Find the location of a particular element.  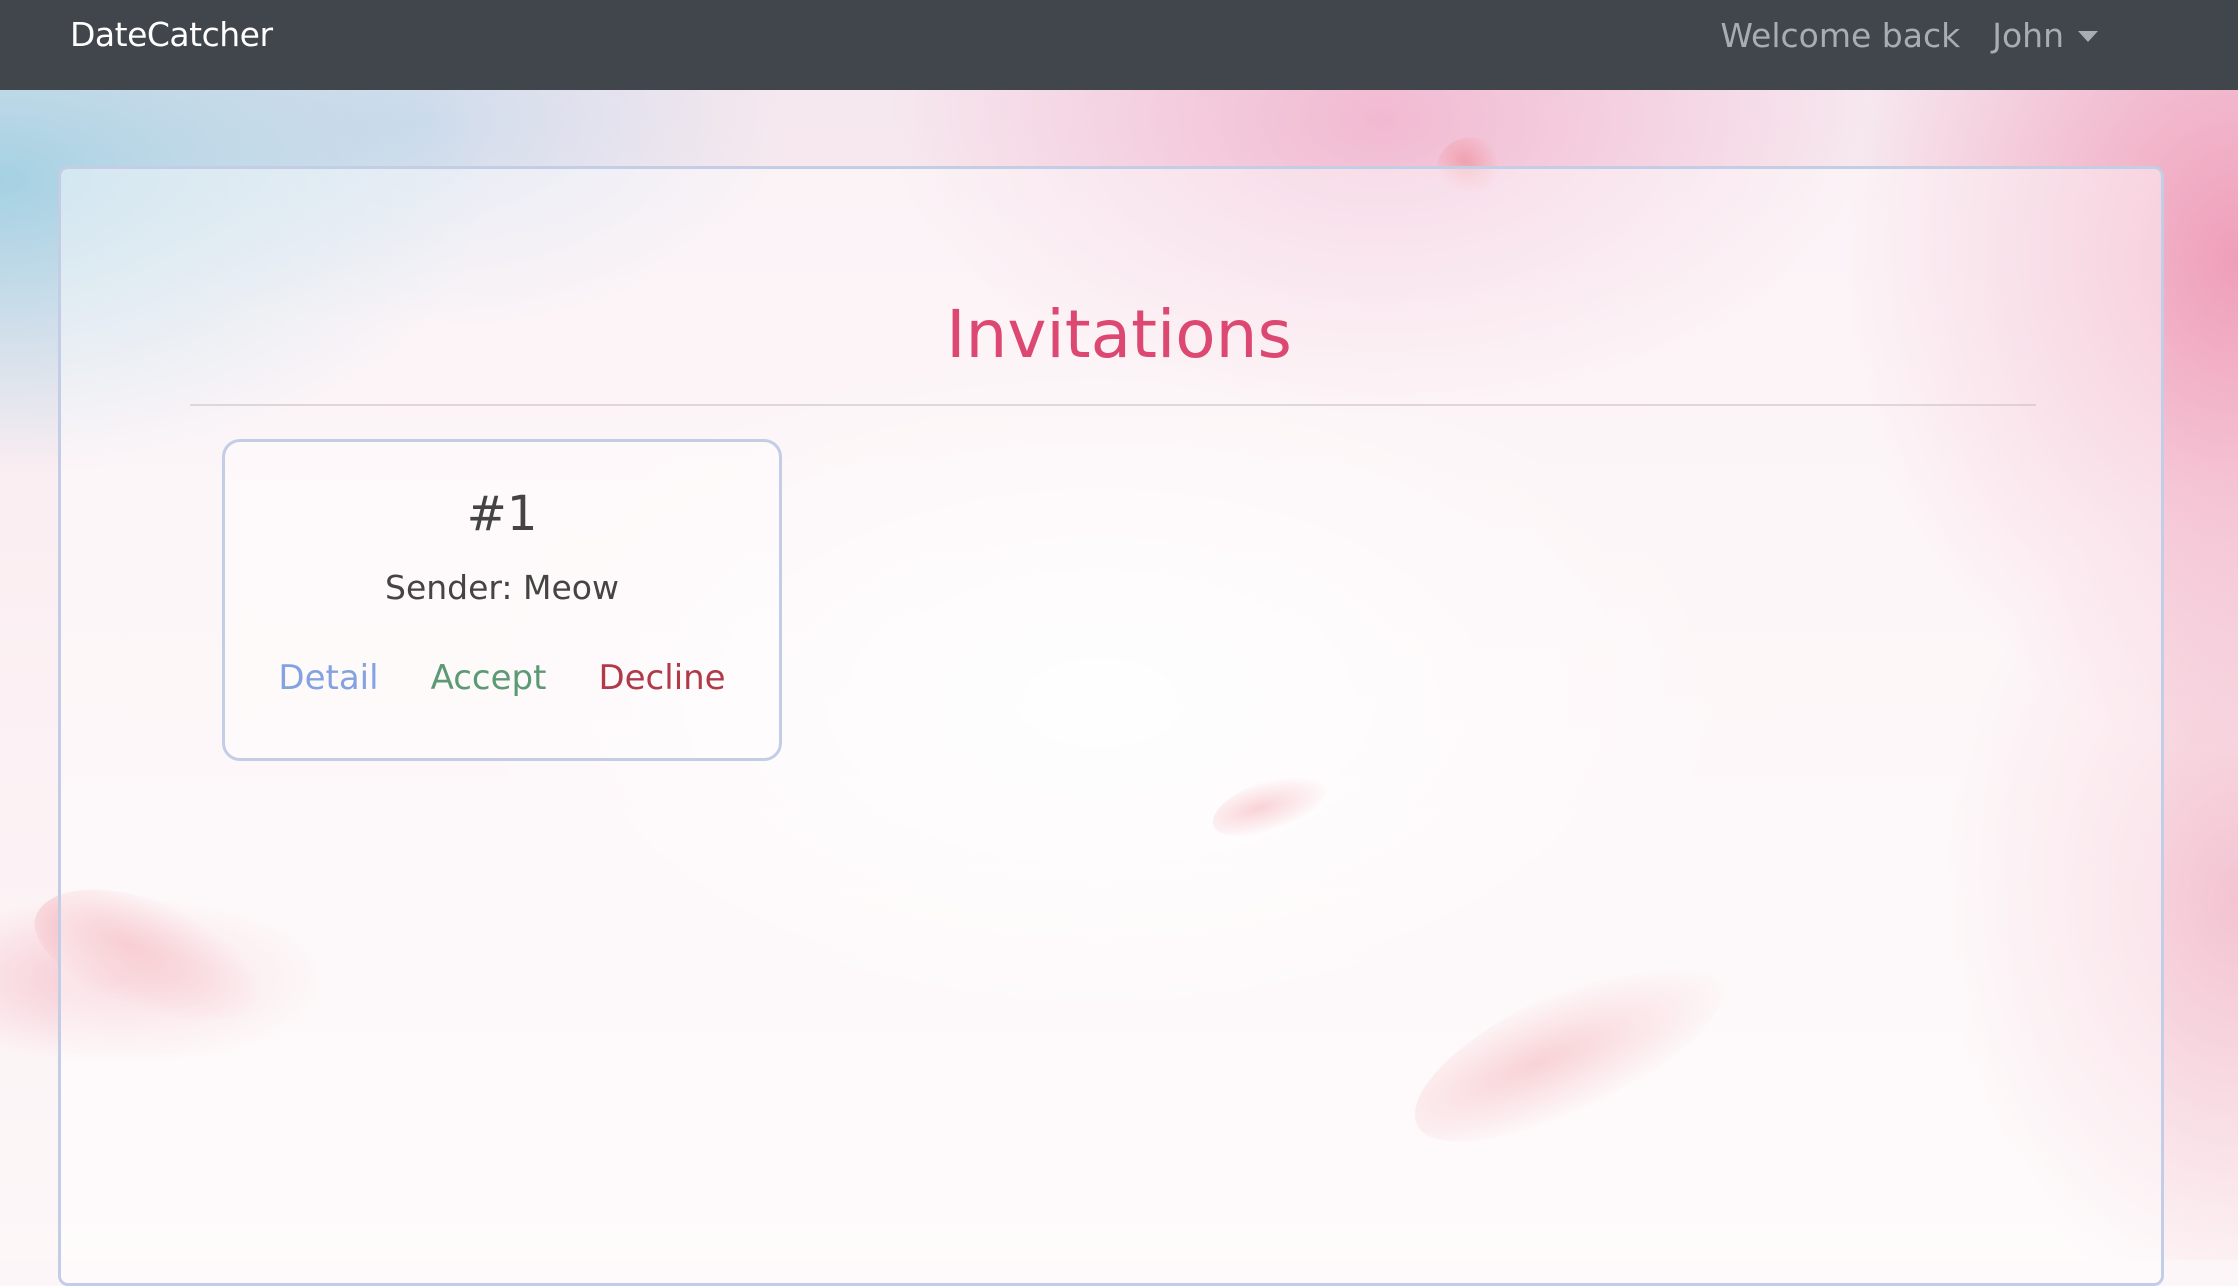

invitation-sender: Sender: Meow is located at coordinates (502, 587).